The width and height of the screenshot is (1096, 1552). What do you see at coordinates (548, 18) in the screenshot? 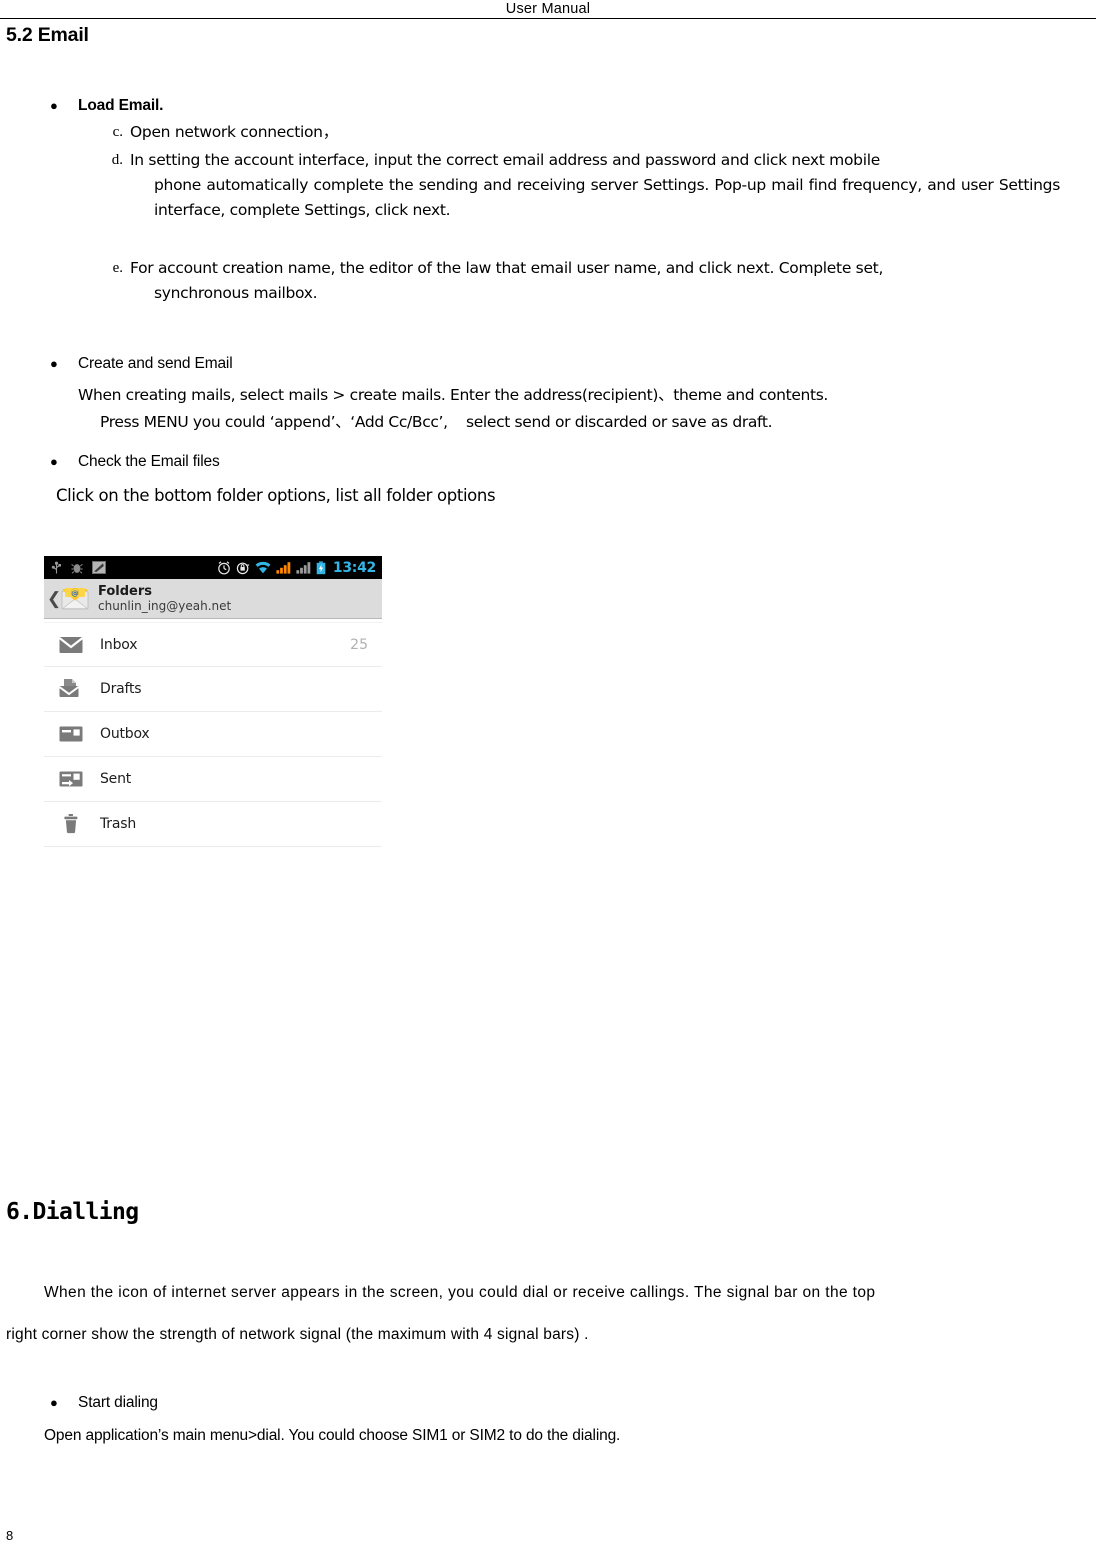
I see `header-divider` at bounding box center [548, 18].